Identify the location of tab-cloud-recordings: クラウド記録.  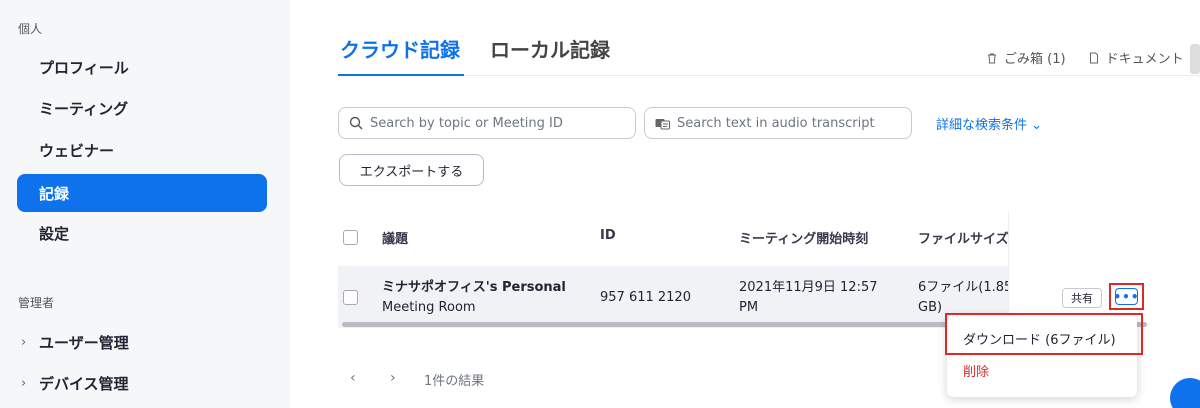
(400, 48).